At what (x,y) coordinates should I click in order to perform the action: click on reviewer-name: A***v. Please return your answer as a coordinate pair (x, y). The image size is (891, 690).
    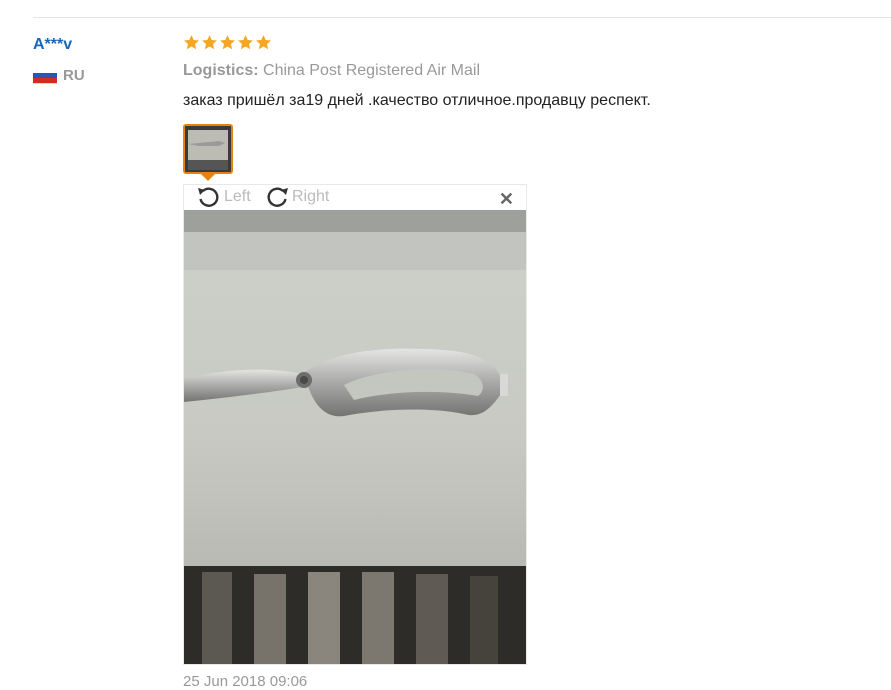
    Looking at the image, I should click on (52, 45).